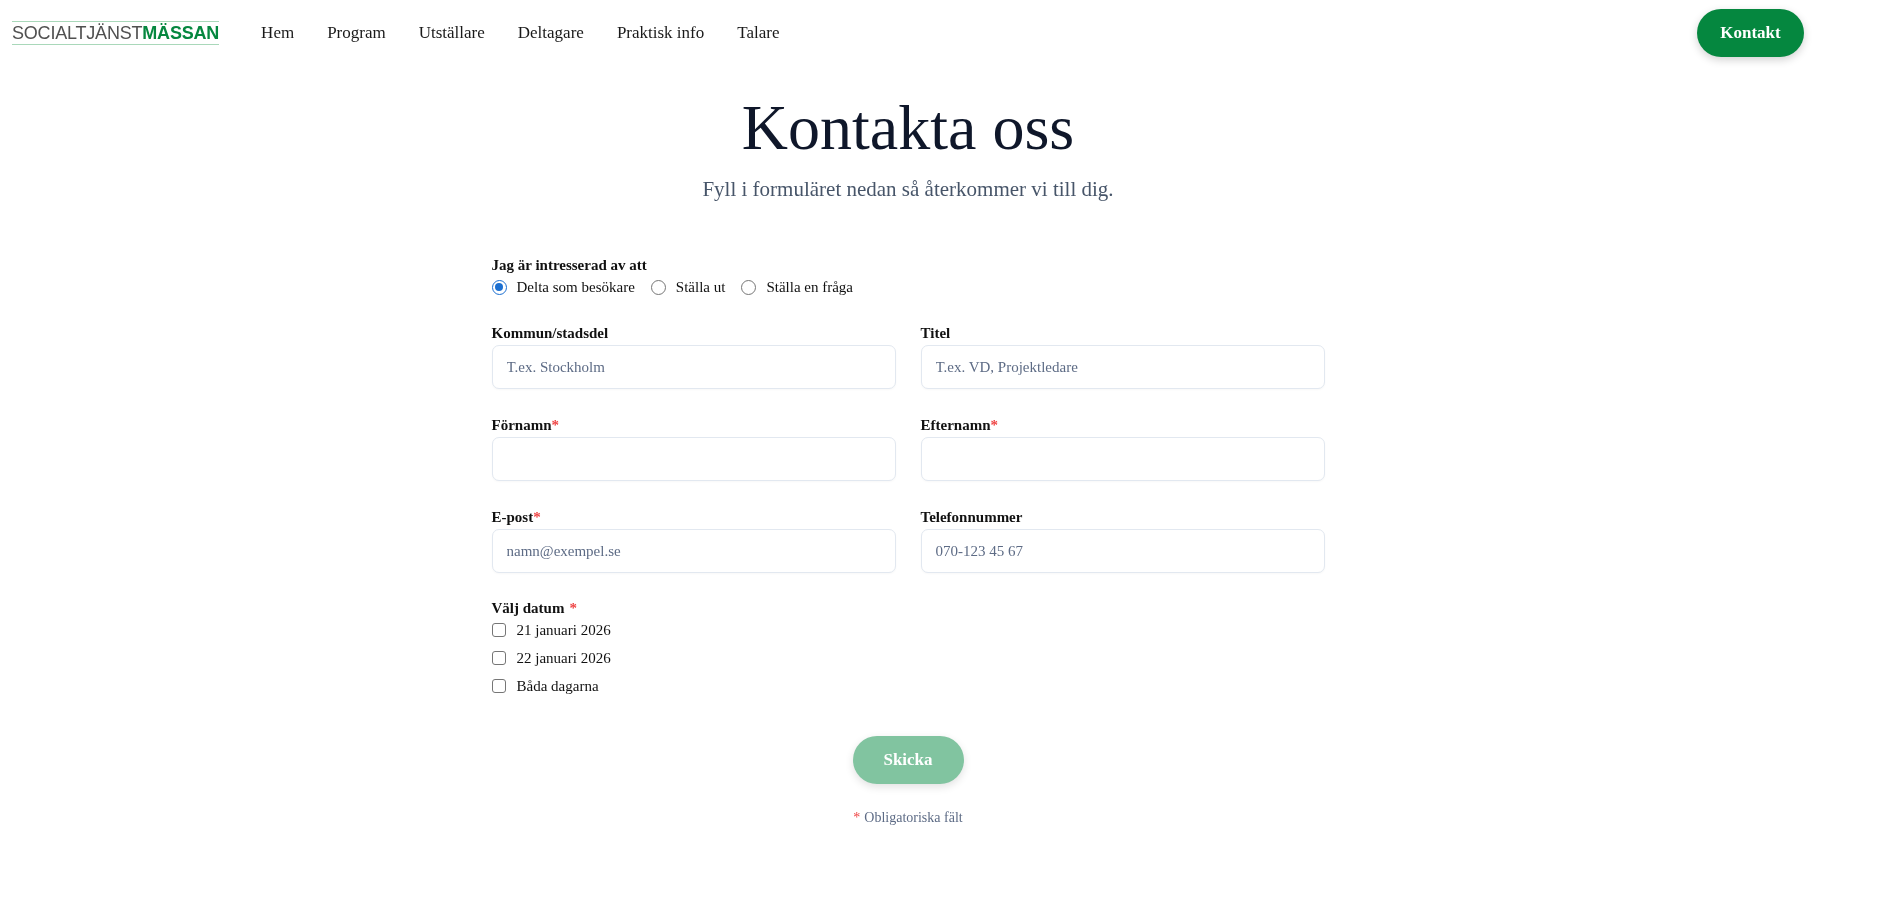  I want to click on checkbox-label: 21 januari 2026, so click(563, 630).